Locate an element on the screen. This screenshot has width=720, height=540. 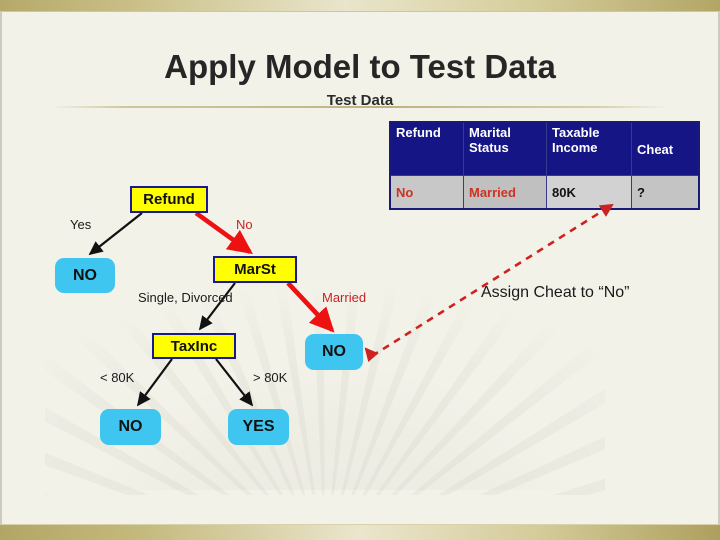
tree-leaf-no-bottom: NO is located at coordinates (130, 427).